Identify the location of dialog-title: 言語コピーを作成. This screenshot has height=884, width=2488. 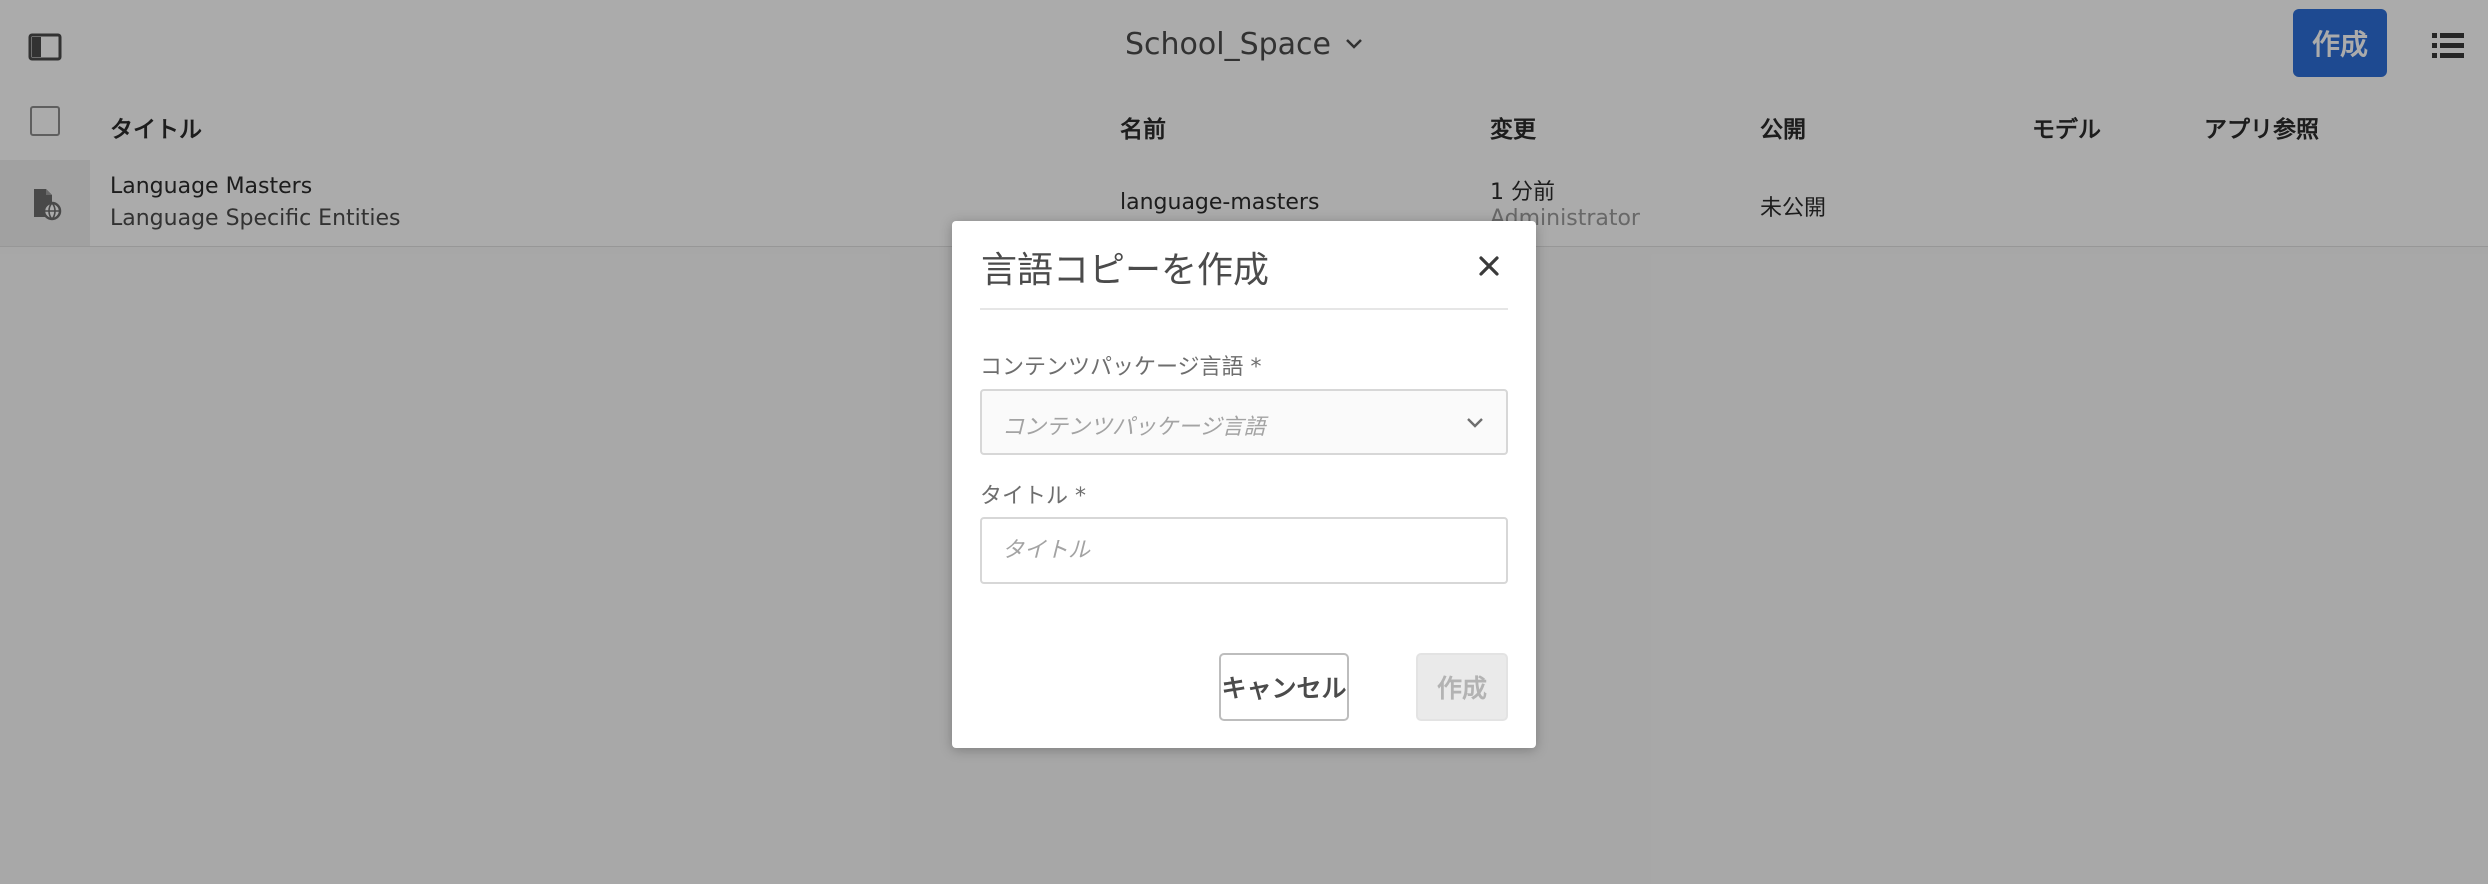
(1125, 270).